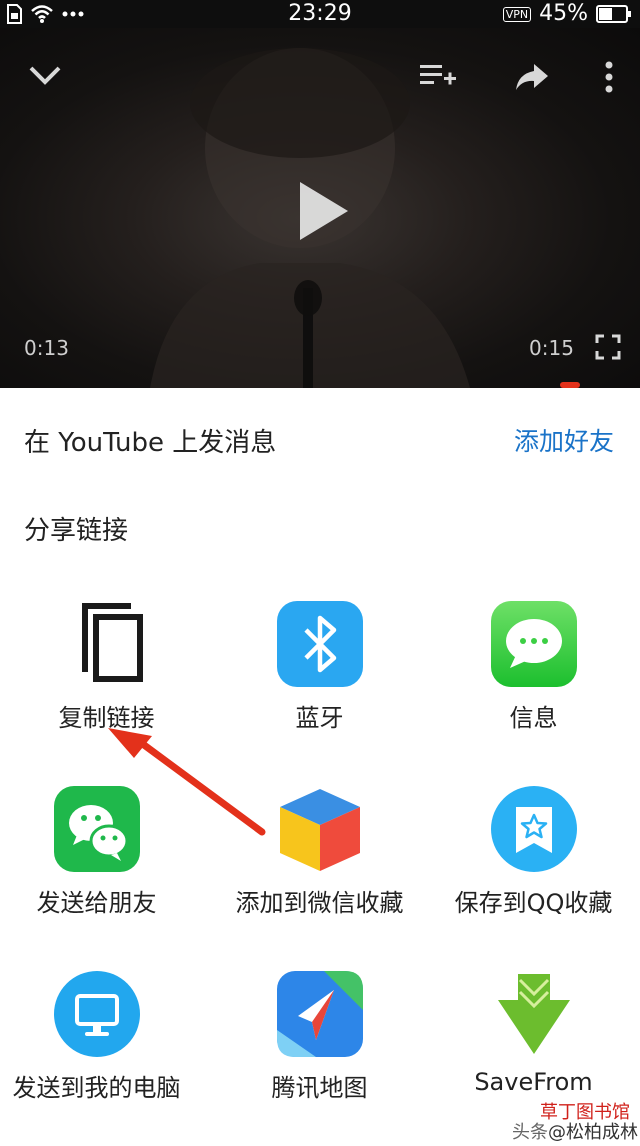  Describe the element at coordinates (46, 348) in the screenshot. I see `video-time-elapsed: 0:13` at that location.